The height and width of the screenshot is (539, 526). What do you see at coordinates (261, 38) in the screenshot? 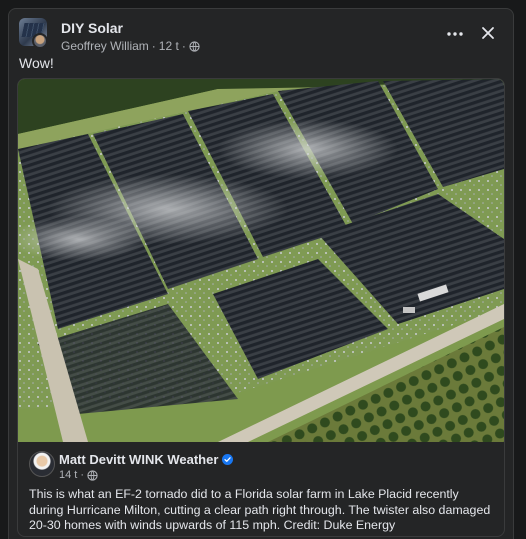
I see `post-header: DIY Solar Geoffrey William · 12 t ·` at bounding box center [261, 38].